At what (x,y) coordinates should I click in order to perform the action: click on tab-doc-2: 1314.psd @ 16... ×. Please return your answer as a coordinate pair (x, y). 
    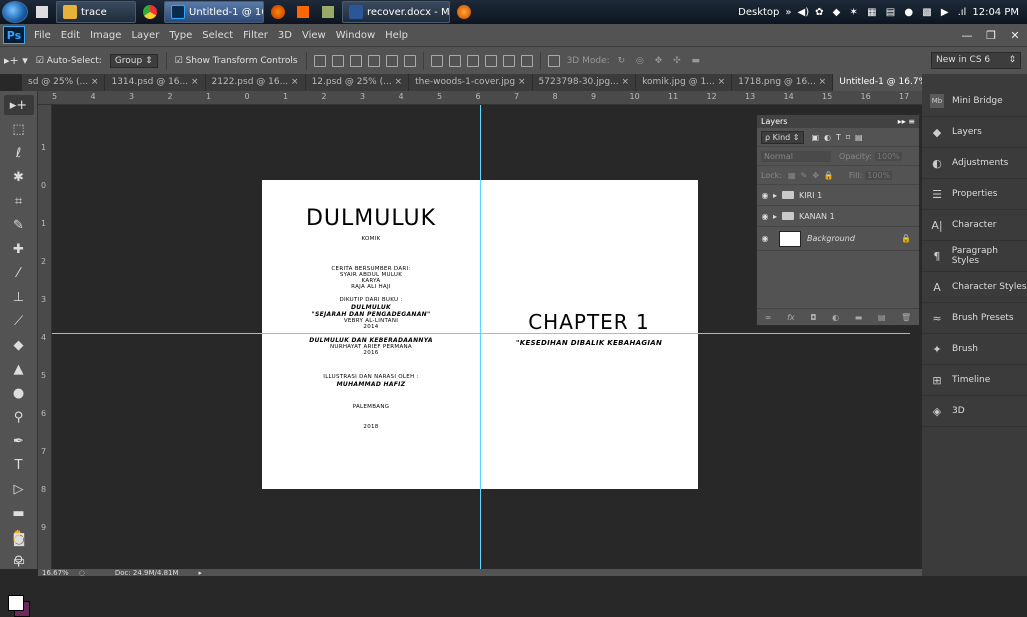
    Looking at the image, I should click on (155, 82).